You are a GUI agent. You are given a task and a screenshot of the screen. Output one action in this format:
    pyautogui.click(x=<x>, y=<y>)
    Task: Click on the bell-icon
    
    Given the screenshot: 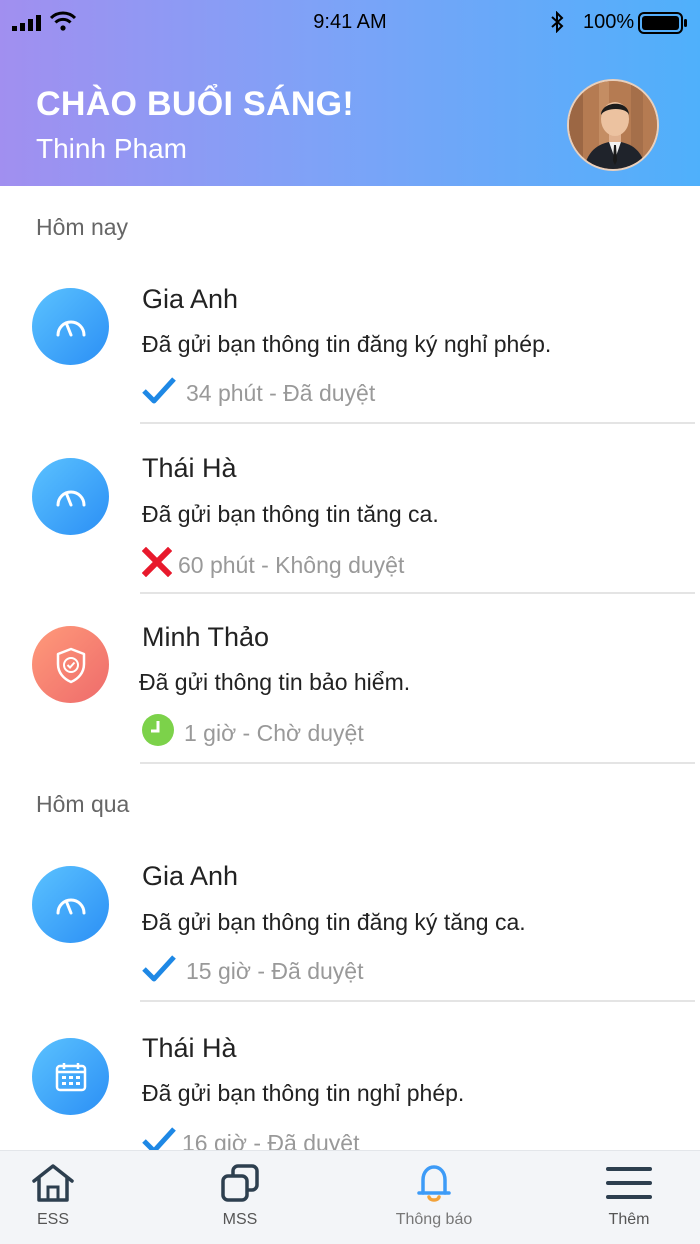 What is the action you would take?
    pyautogui.click(x=434, y=1183)
    